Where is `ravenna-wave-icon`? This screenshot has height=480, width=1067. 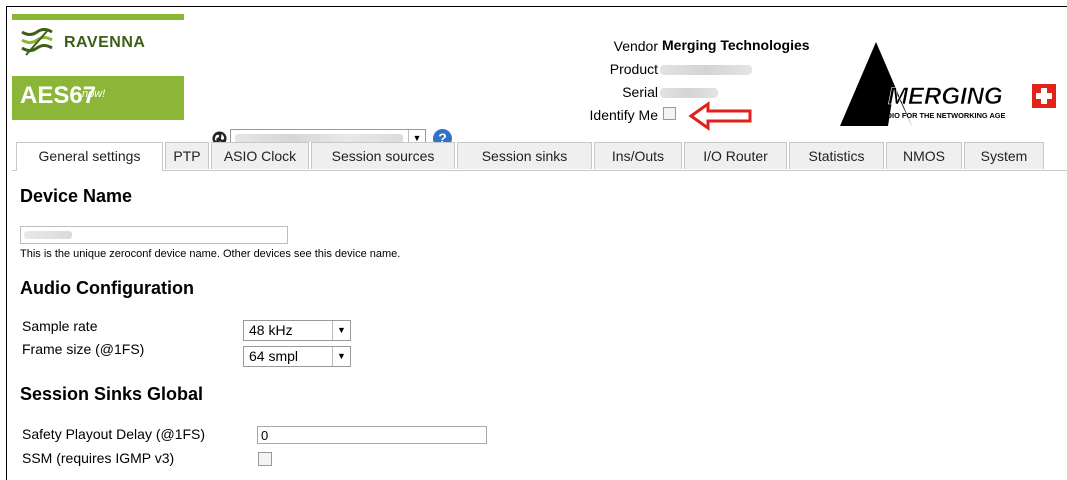 ravenna-wave-icon is located at coordinates (37, 42).